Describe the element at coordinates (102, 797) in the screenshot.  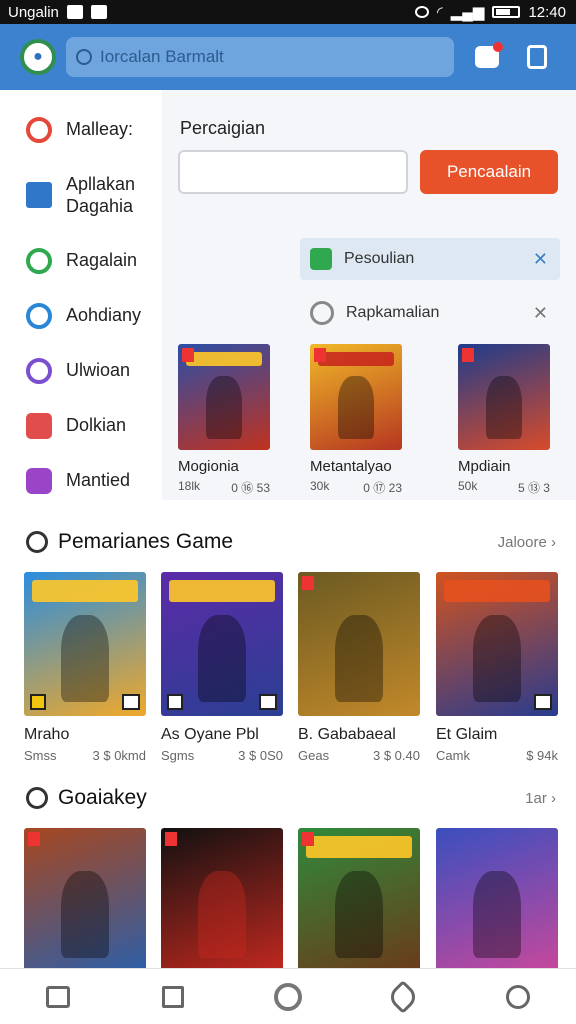
I see `section-title: Goaiakey` at that location.